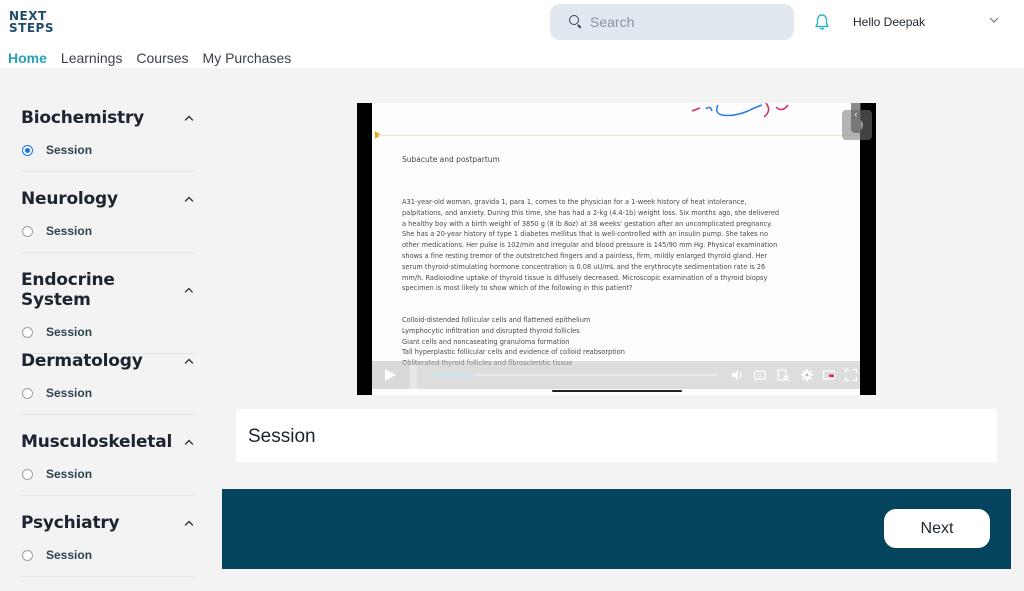 Image resolution: width=1024 pixels, height=591 pixels. Describe the element at coordinates (576, 22) in the screenshot. I see `search-icon` at that location.